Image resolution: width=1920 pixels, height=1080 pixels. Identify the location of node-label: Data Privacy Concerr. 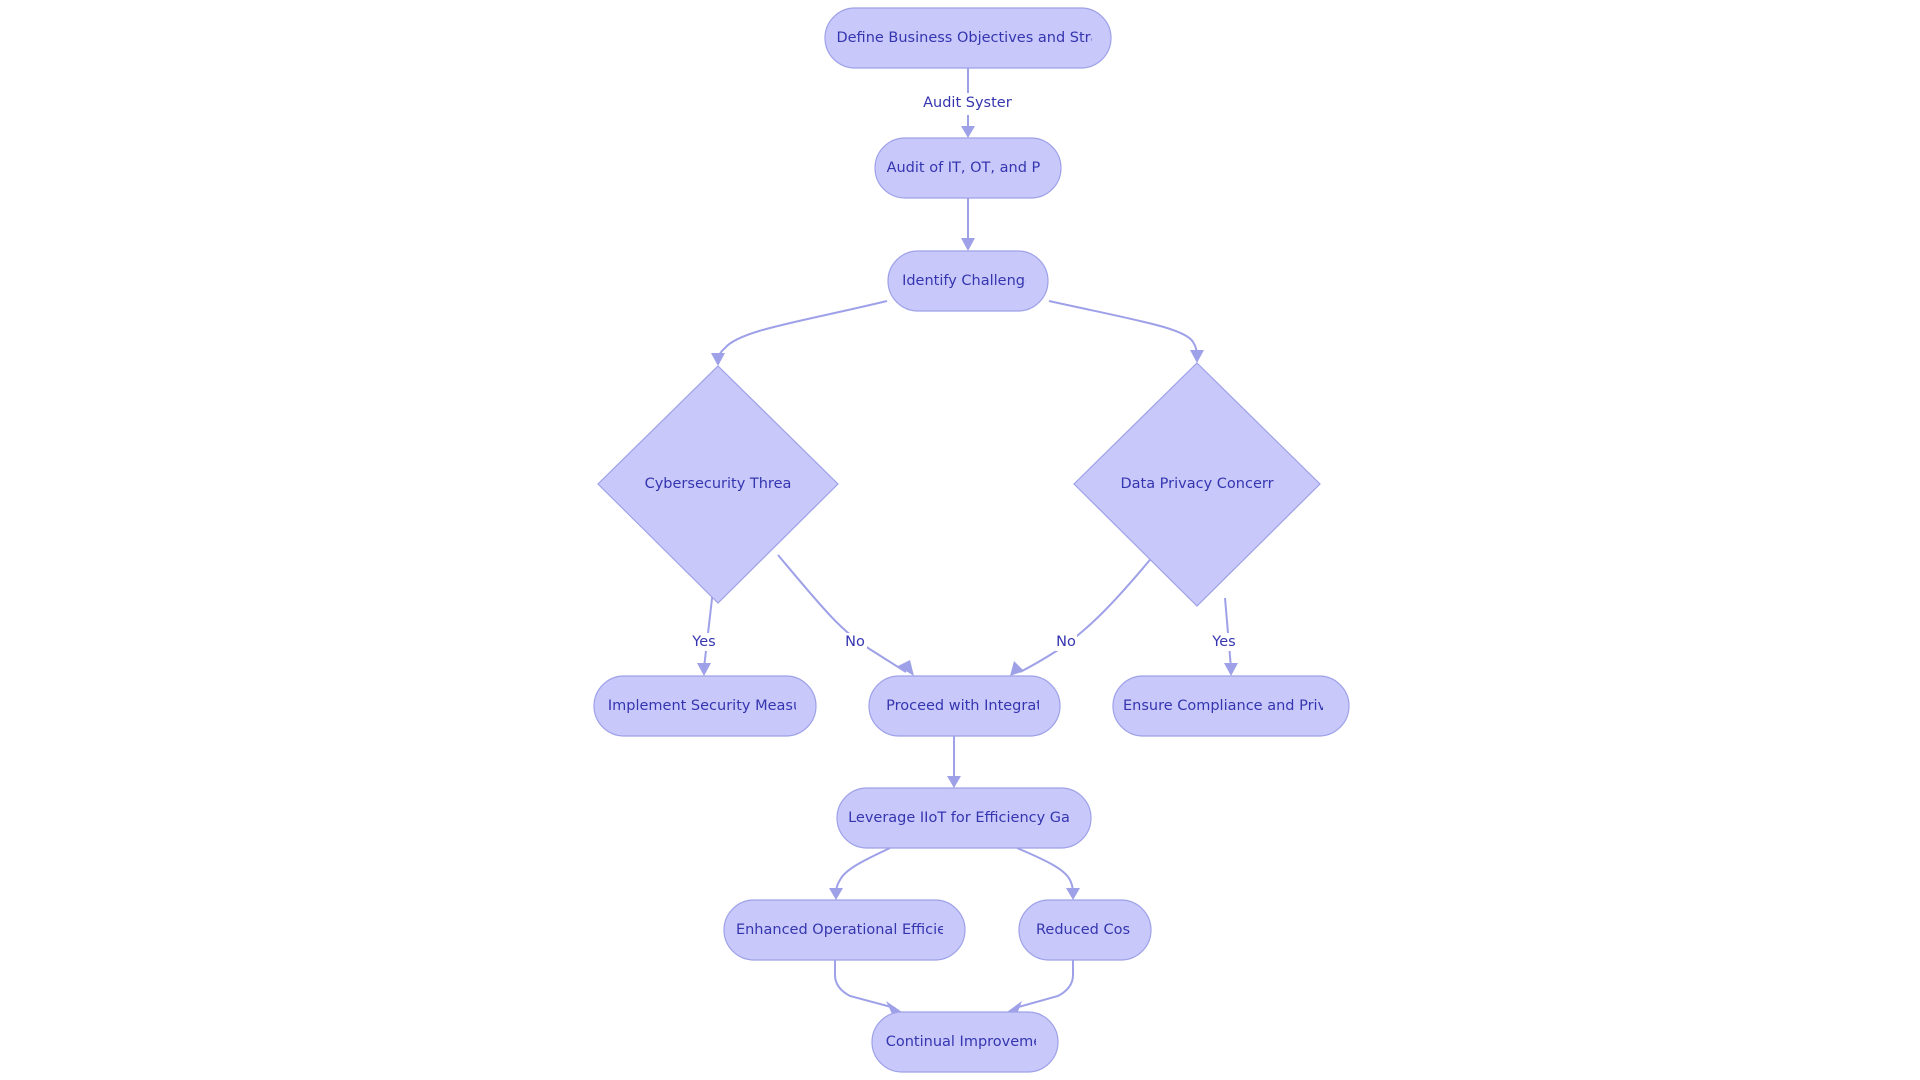
(1196, 484).